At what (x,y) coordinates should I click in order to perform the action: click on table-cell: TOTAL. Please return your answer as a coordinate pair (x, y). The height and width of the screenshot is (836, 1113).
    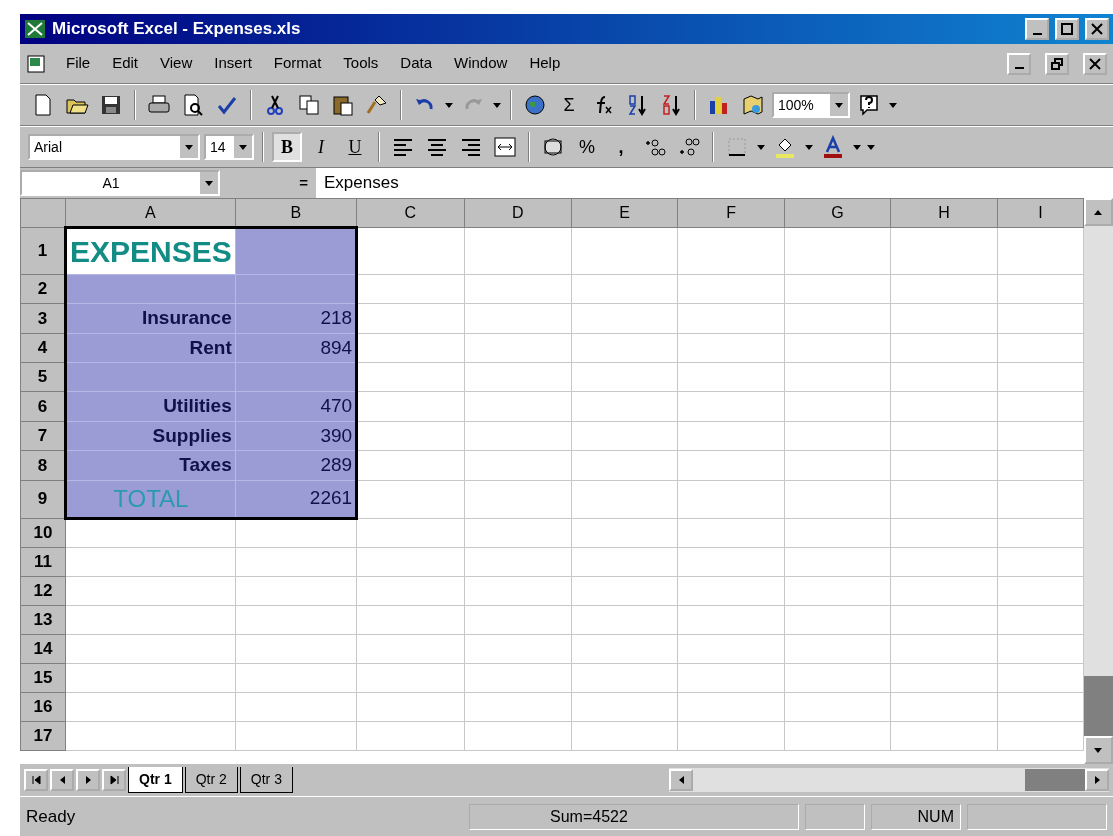
    Looking at the image, I should click on (150, 499).